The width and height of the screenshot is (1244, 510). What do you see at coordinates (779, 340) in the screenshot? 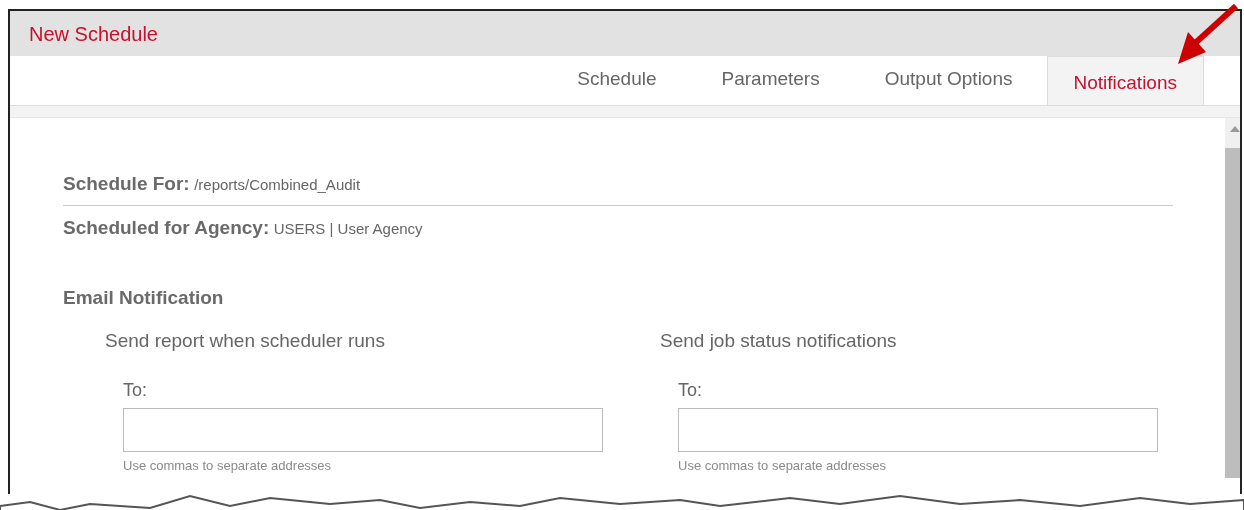
I see `subsection-heading: Send job status notifications` at bounding box center [779, 340].